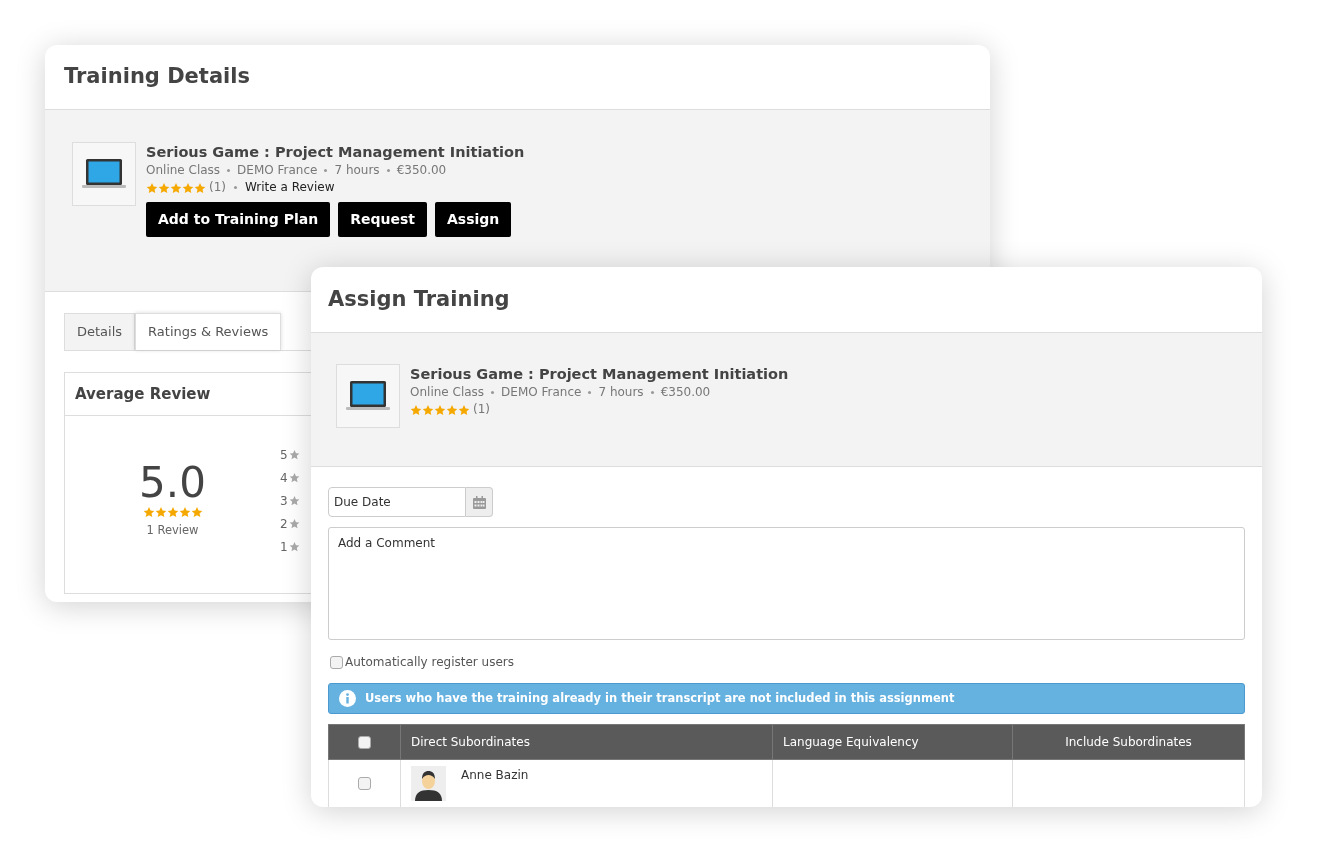  I want to click on rating-level: 3, so click(284, 501).